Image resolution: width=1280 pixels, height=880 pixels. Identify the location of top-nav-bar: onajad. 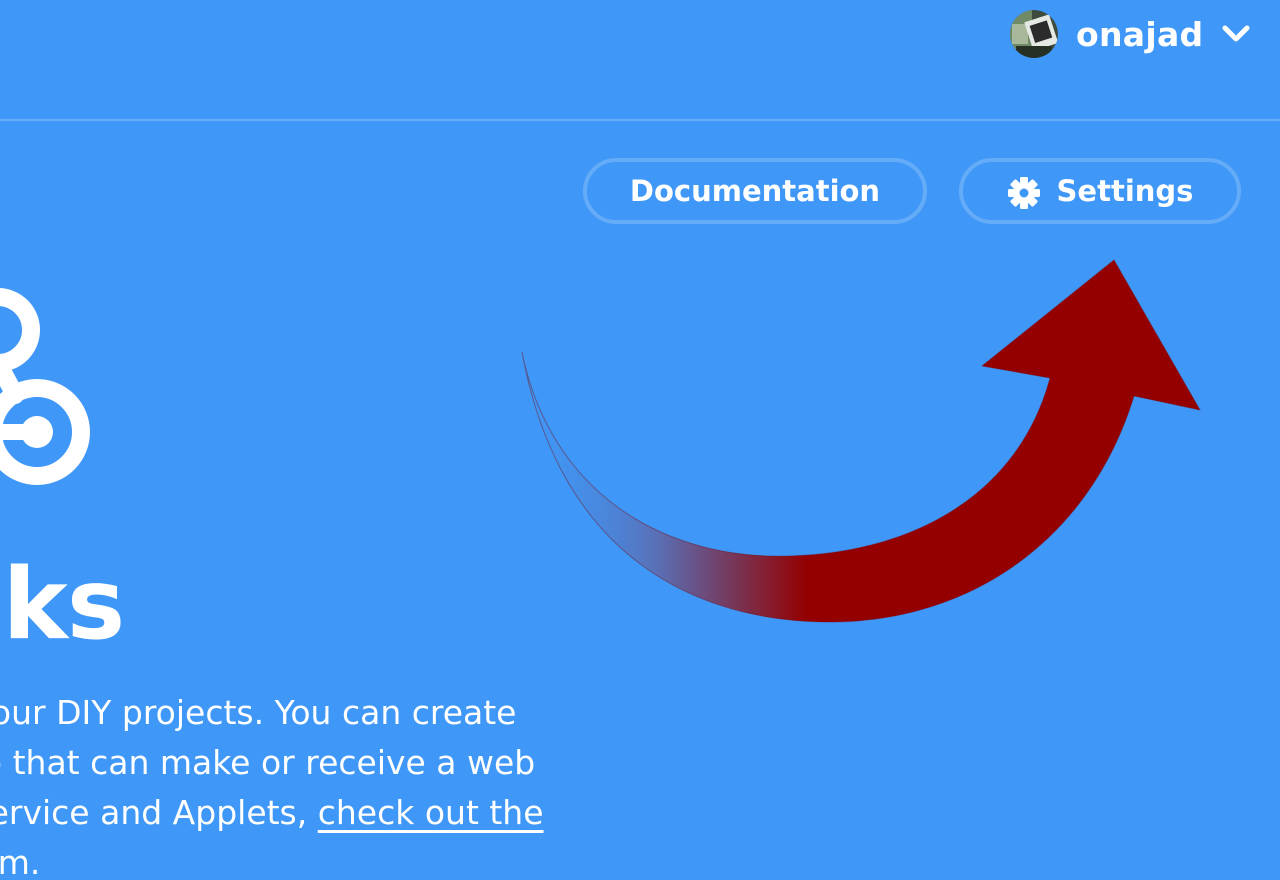
(640, 60).